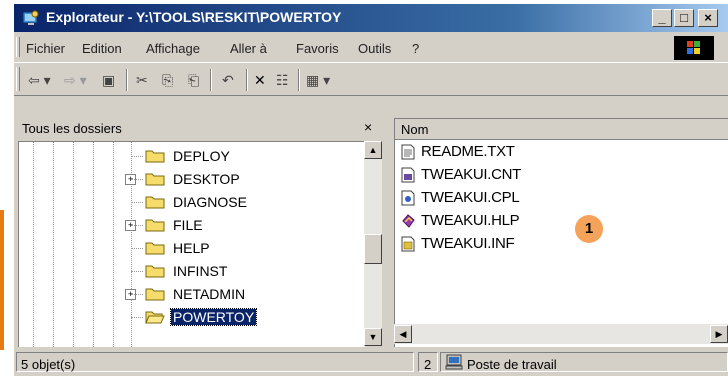  What do you see at coordinates (403, 334) in the screenshot?
I see `scroll-left-button: ◀` at bounding box center [403, 334].